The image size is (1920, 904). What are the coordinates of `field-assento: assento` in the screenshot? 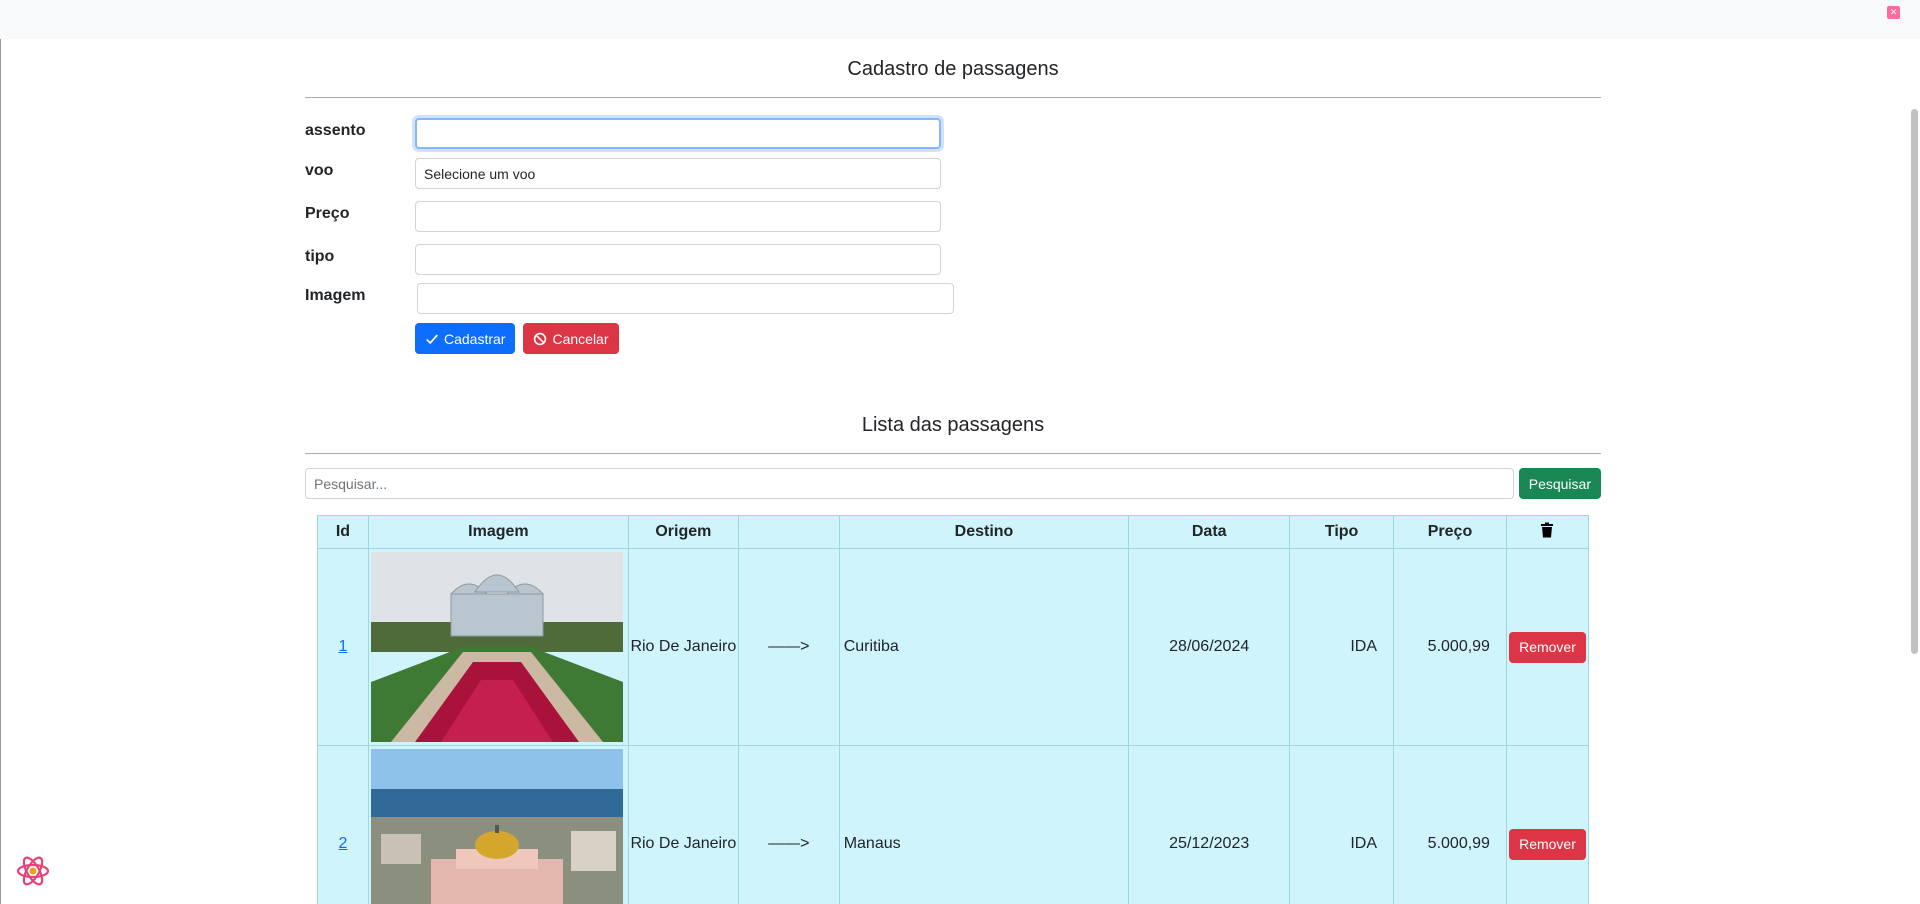 It's located at (705, 140).